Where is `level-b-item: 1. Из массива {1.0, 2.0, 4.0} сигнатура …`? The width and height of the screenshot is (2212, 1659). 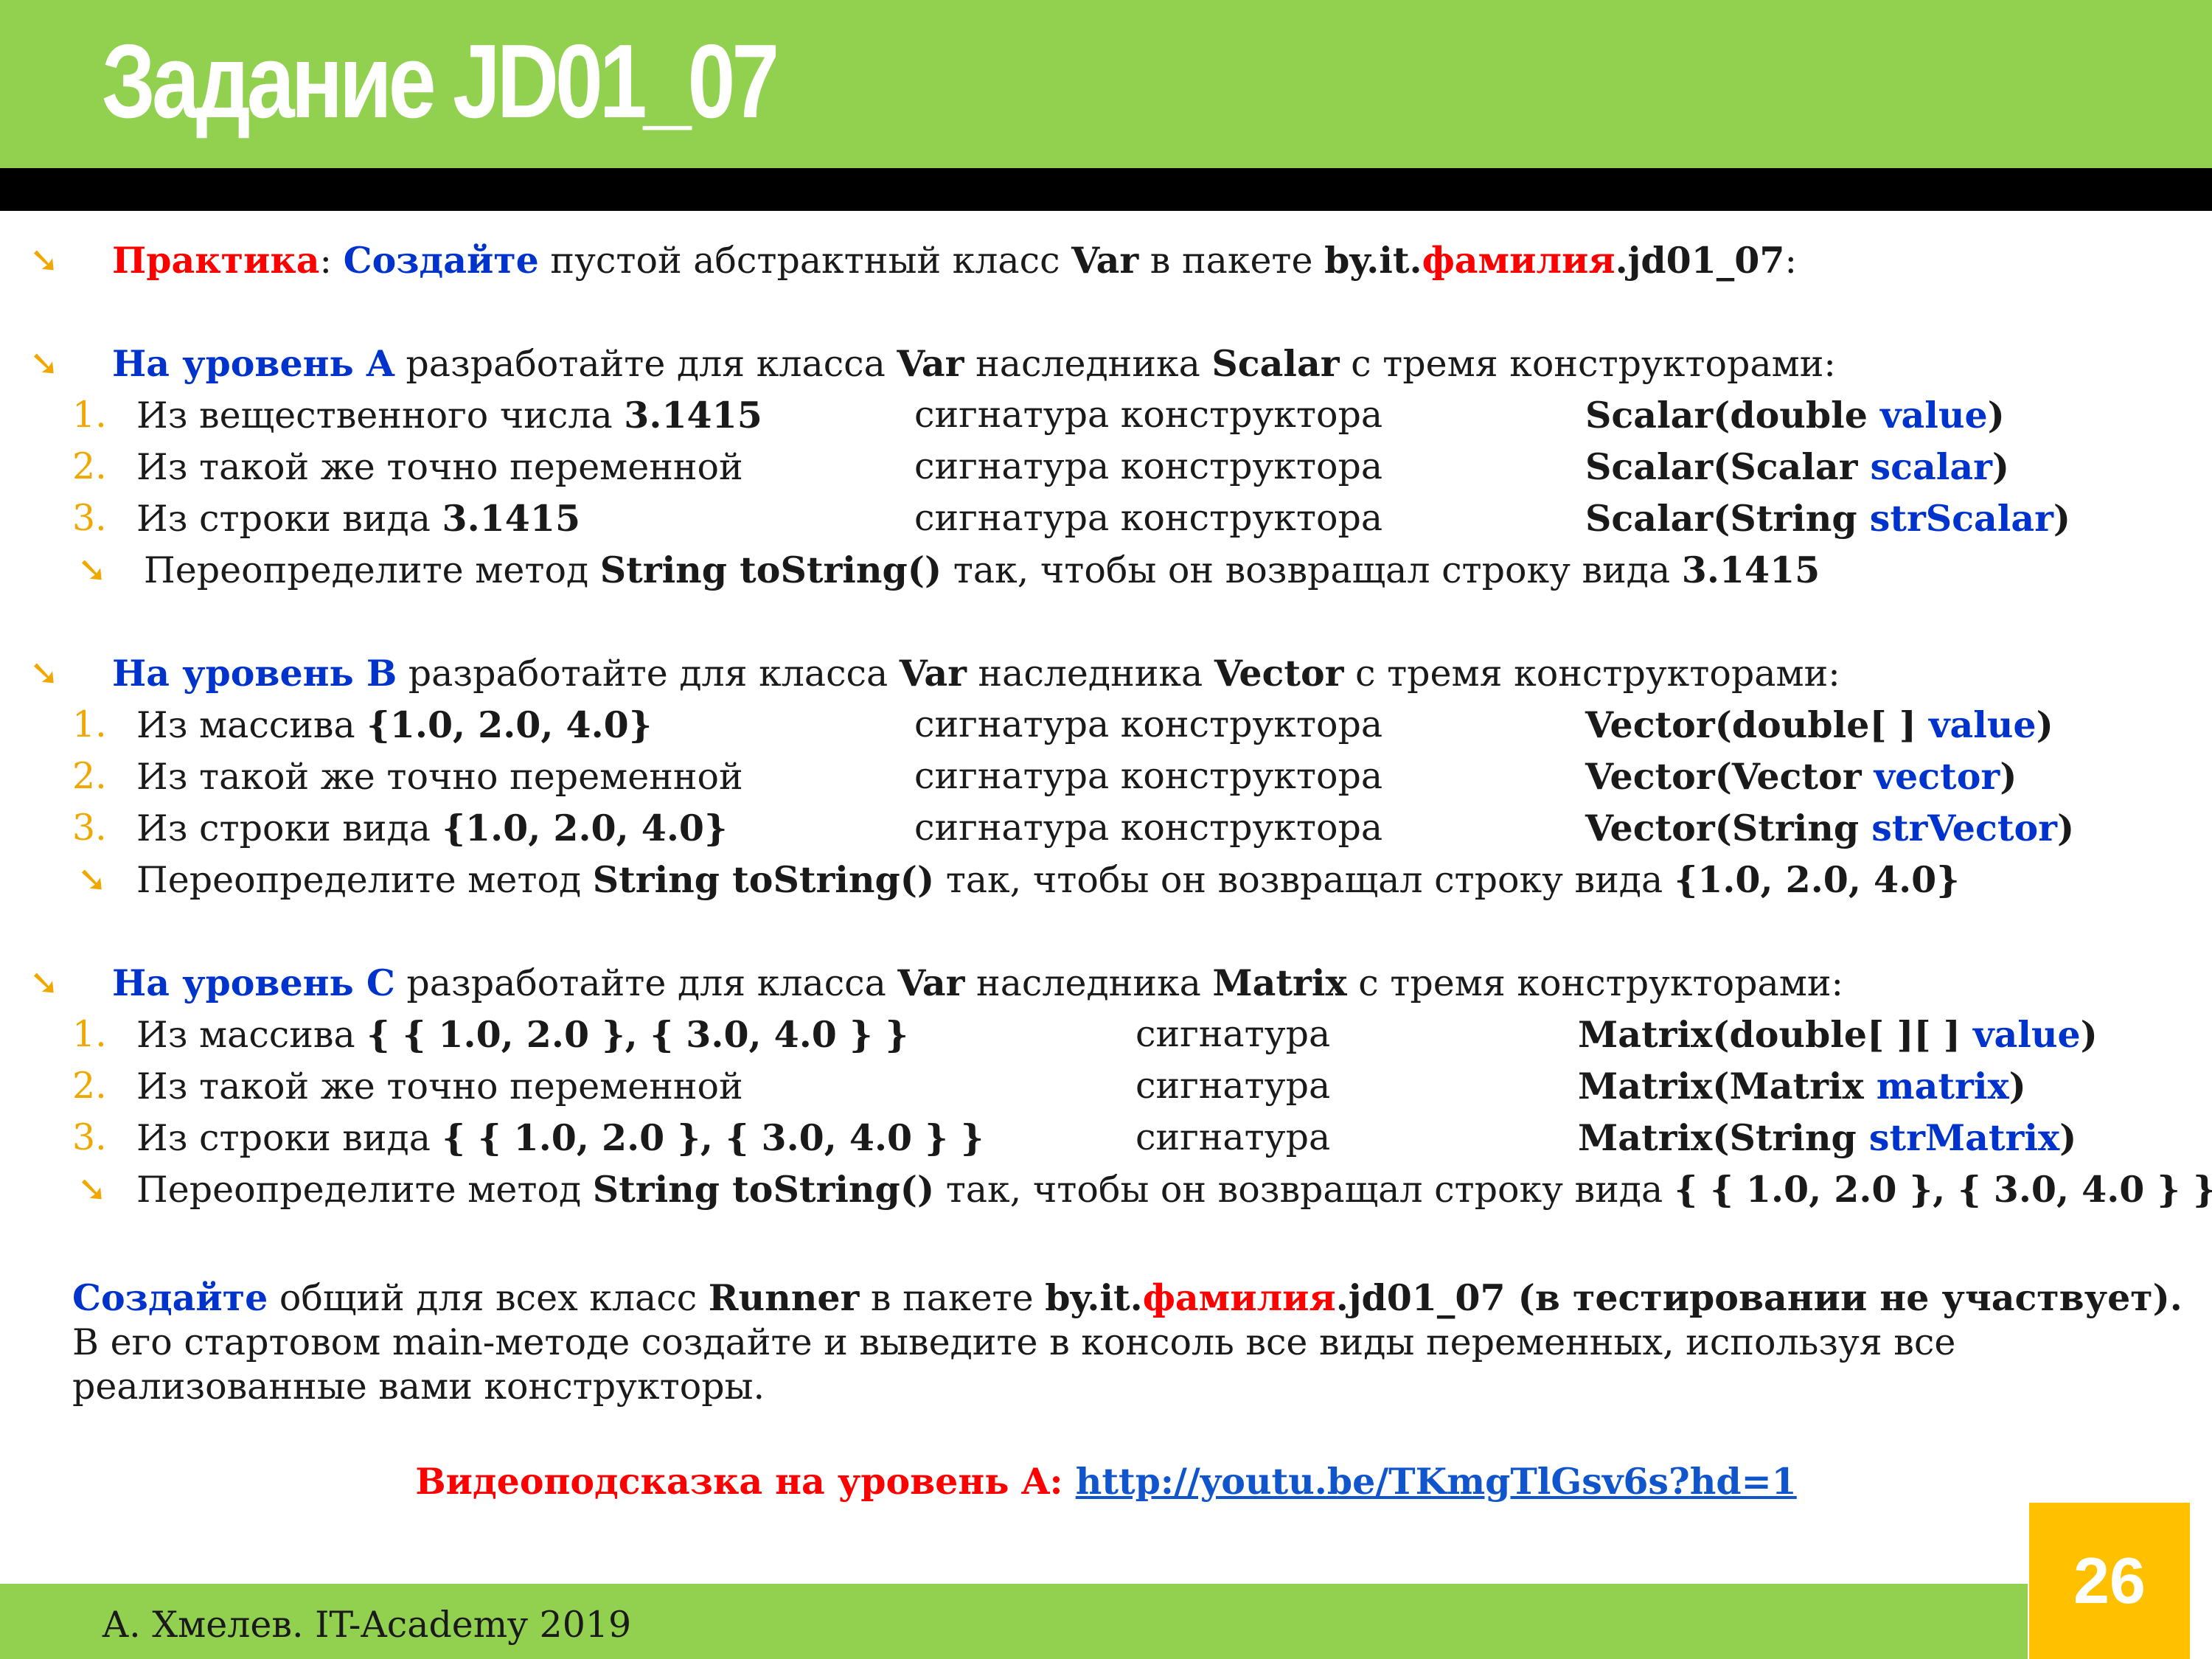 level-b-item: 1. Из массива {1.0, 2.0, 4.0} сигнатура … is located at coordinates (1106, 725).